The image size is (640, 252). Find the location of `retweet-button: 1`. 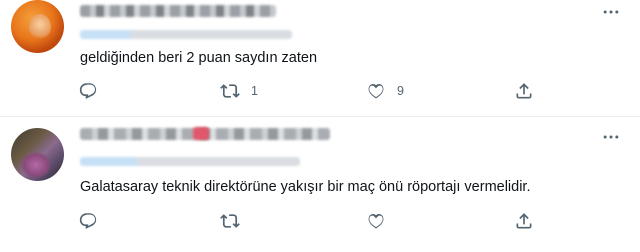

retweet-button: 1 is located at coordinates (239, 91).